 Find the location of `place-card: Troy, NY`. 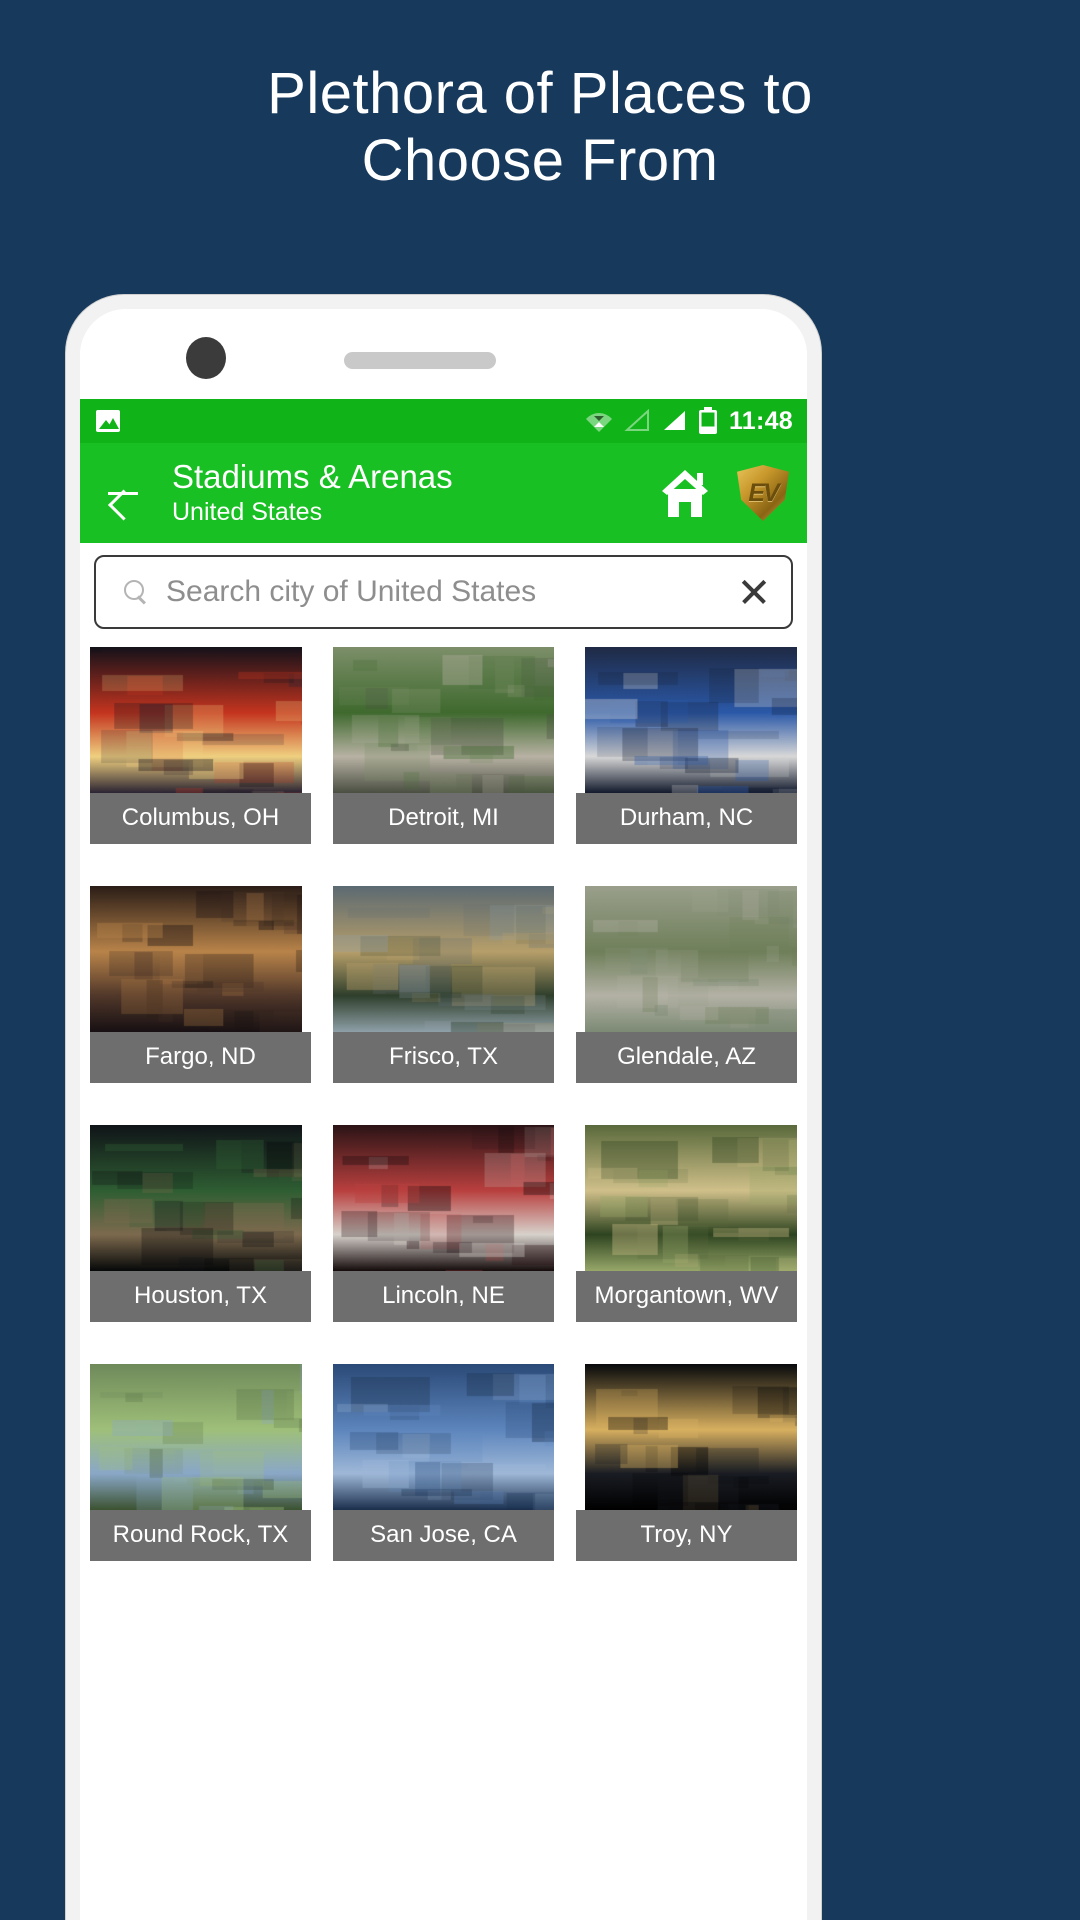

place-card: Troy, NY is located at coordinates (686, 1462).